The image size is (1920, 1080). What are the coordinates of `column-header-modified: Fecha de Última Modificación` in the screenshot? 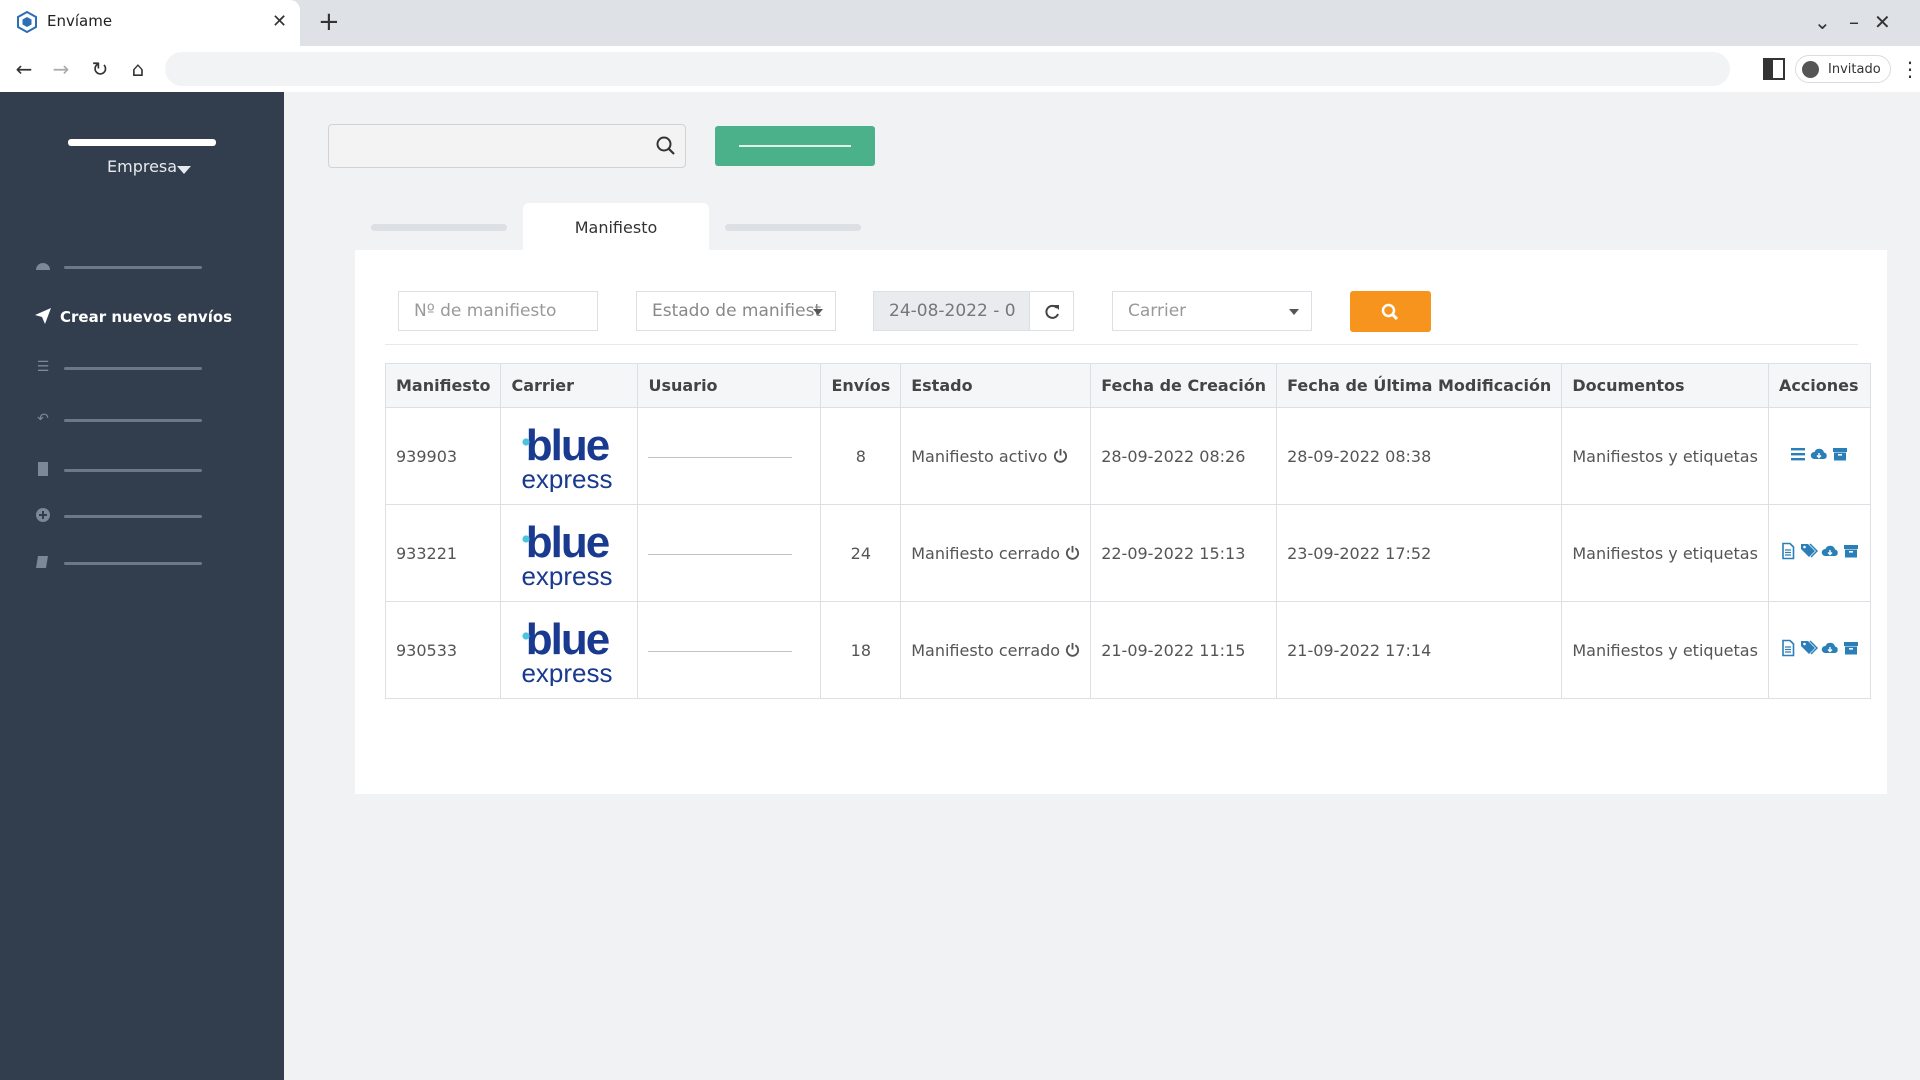 It's located at (1419, 385).